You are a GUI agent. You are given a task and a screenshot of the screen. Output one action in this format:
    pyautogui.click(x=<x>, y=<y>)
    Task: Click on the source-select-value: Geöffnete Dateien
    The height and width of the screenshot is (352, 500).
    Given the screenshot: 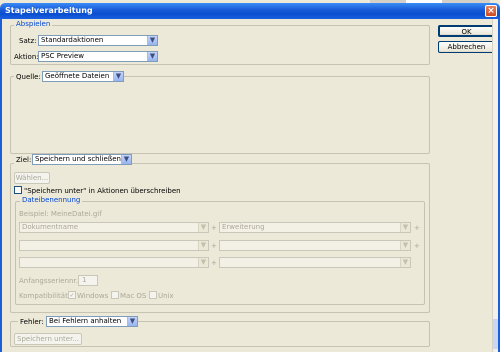 What is the action you would take?
    pyautogui.click(x=77, y=76)
    